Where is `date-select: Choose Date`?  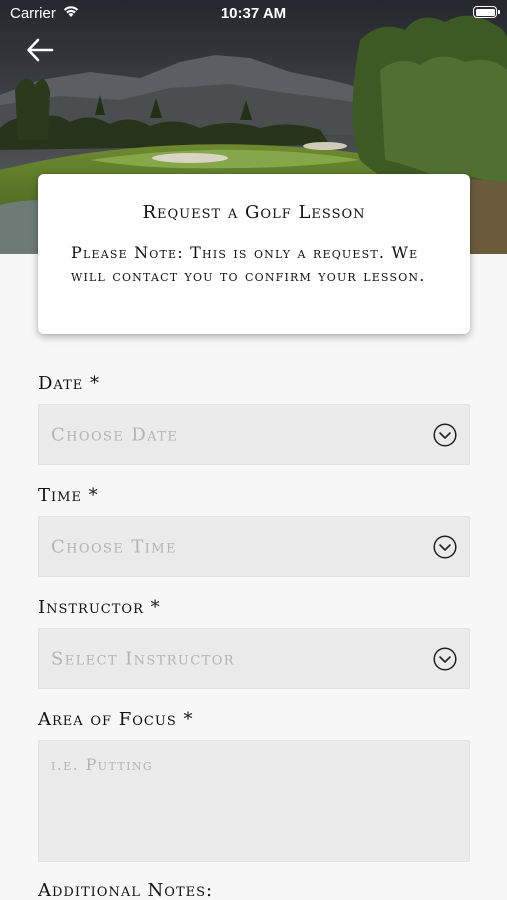
date-select: Choose Date is located at coordinates (254, 434).